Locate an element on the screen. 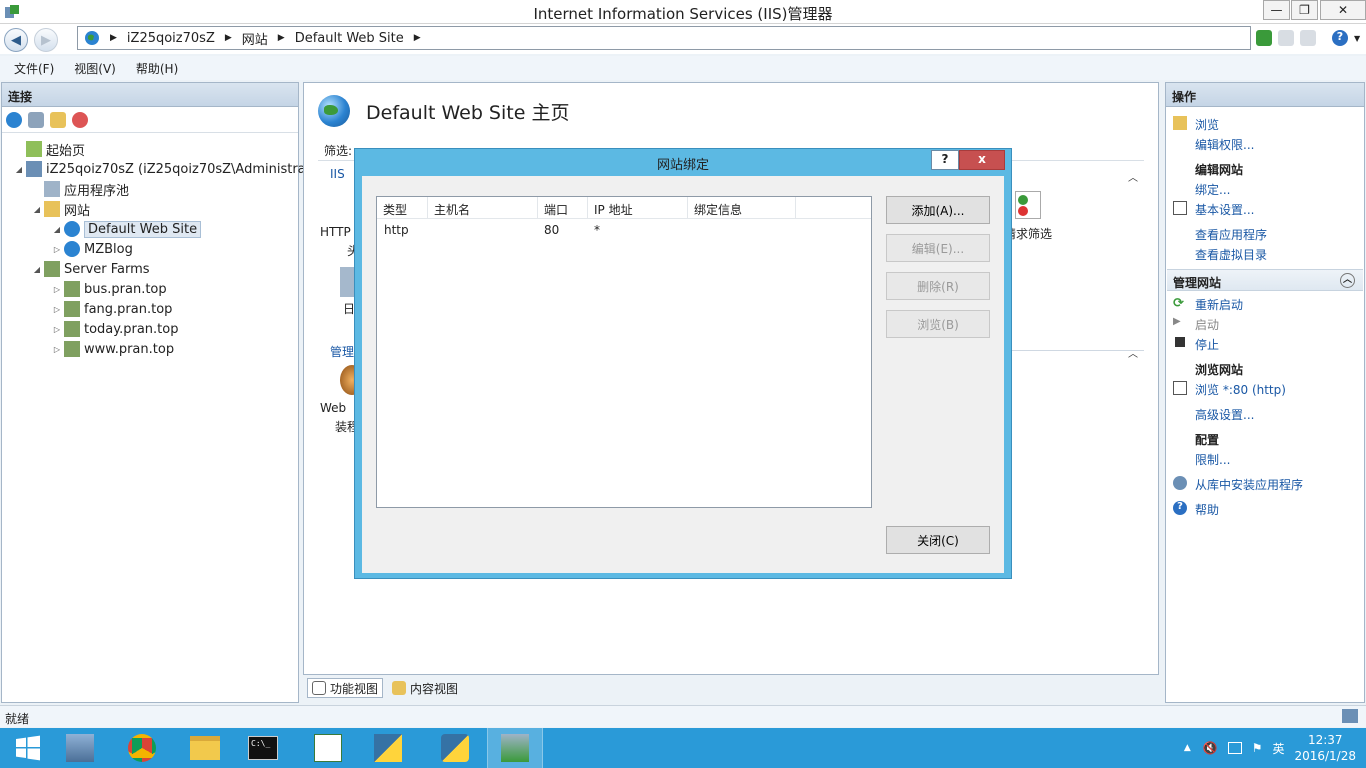  collapse-manage-icon: ︿ is located at coordinates (1133, 352).